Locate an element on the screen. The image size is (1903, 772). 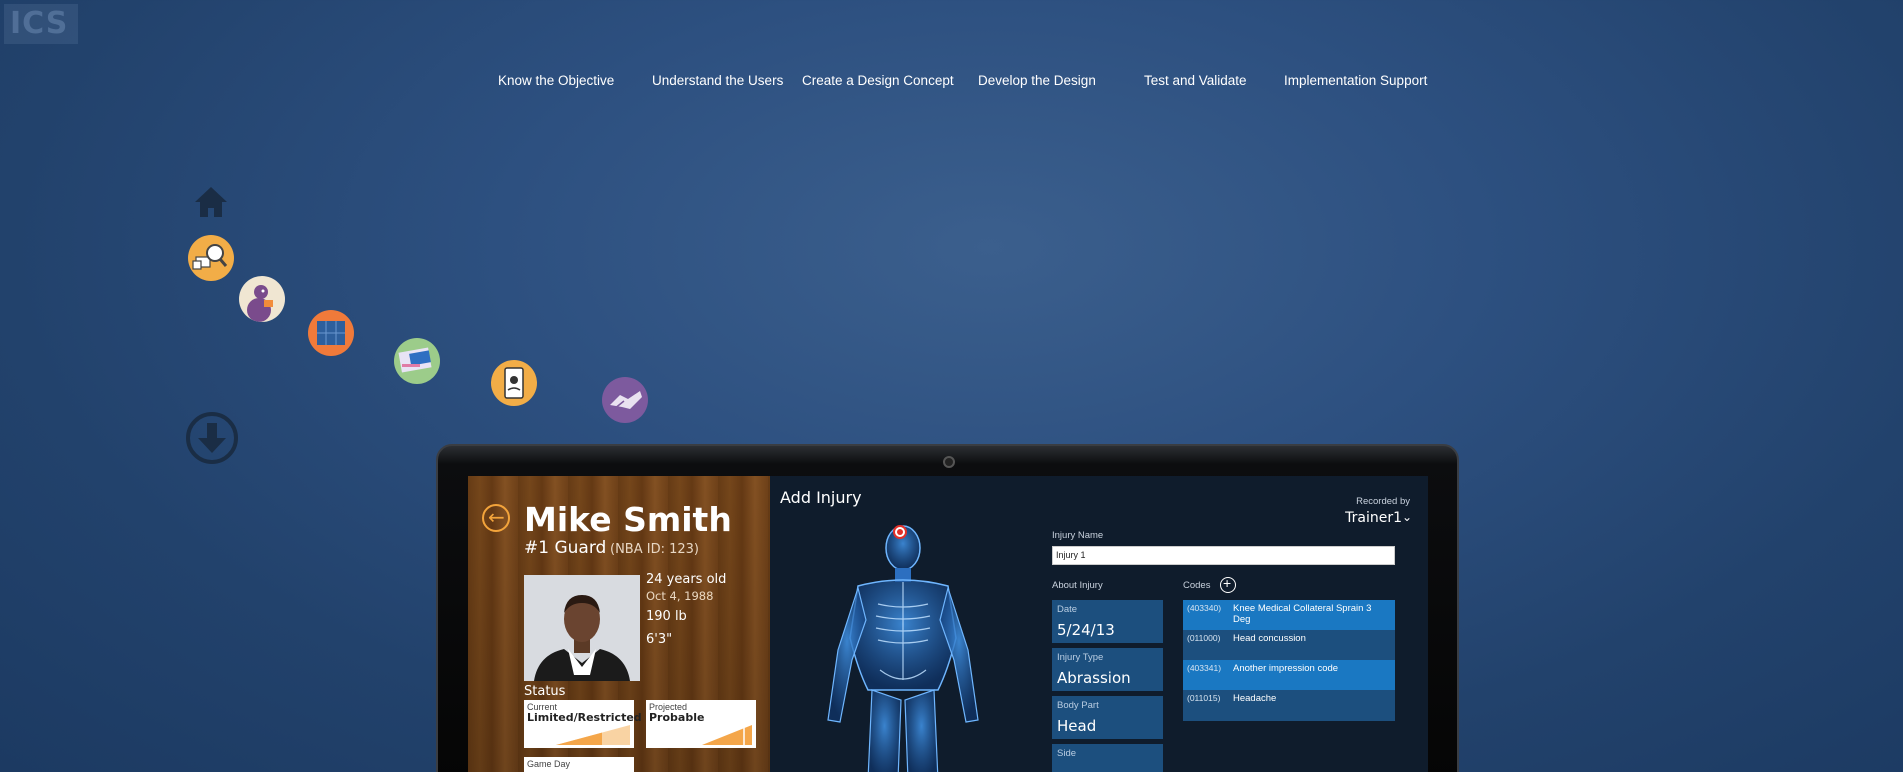
concept-icon is located at coordinates (331, 333).